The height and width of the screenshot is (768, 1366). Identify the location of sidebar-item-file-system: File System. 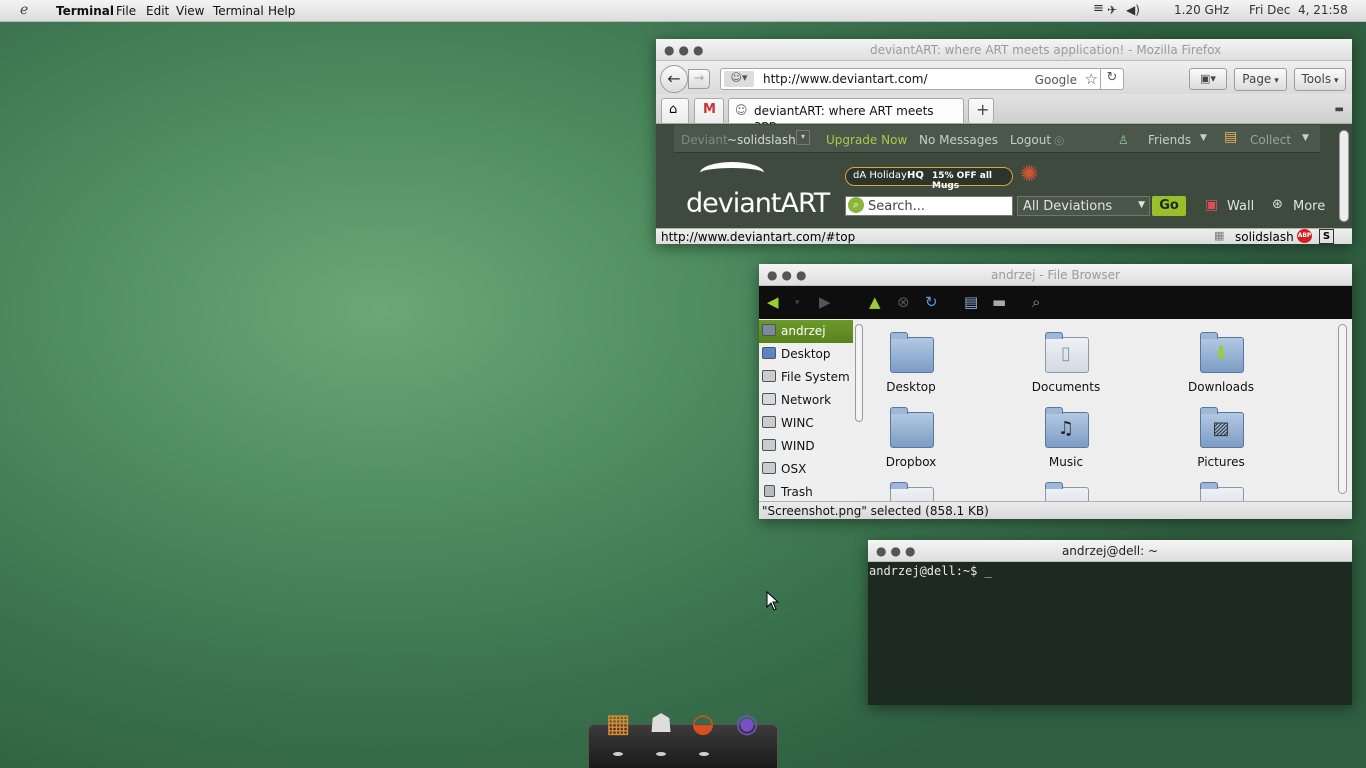
(806, 377).